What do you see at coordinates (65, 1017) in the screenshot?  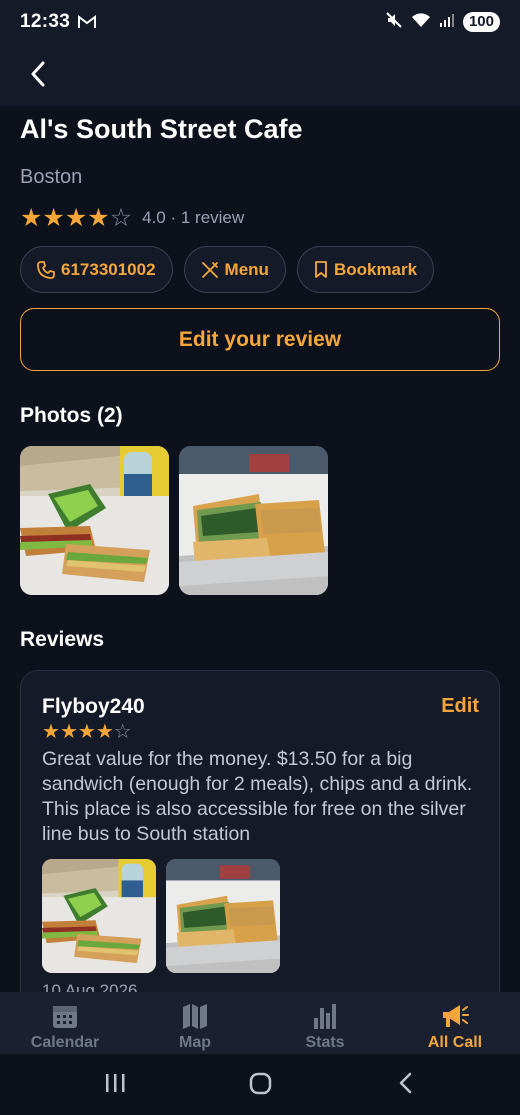 I see `calendar-icon` at bounding box center [65, 1017].